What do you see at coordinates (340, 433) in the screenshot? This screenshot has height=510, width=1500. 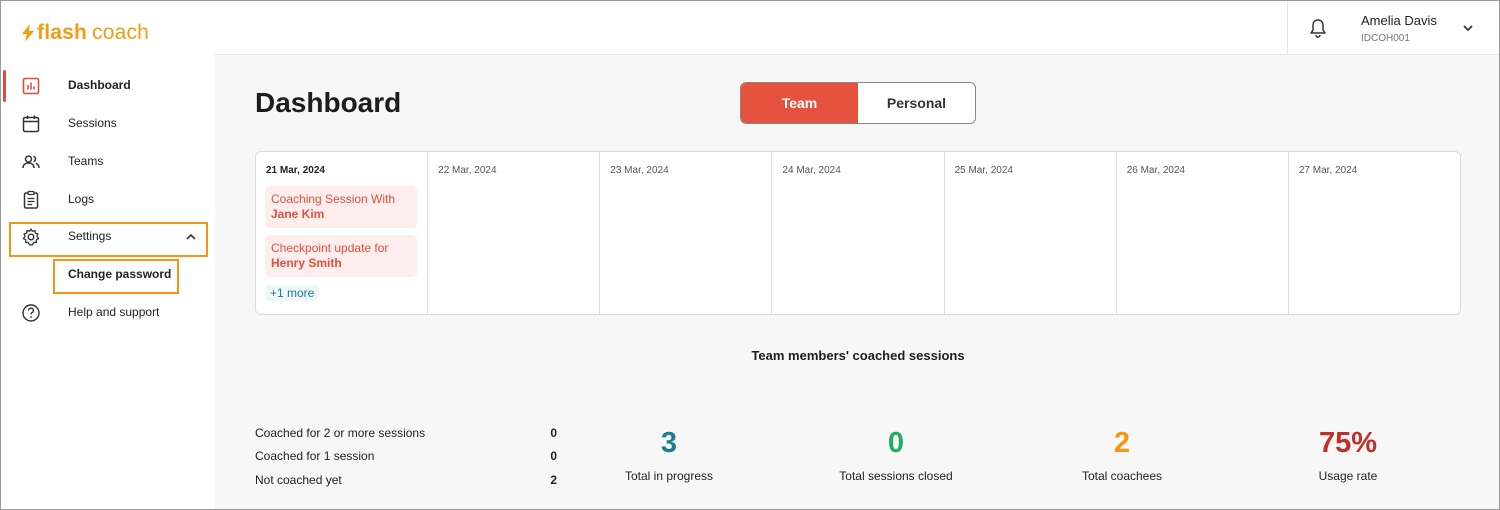 I see `stat-label: Coached for 2 or more sessions` at bounding box center [340, 433].